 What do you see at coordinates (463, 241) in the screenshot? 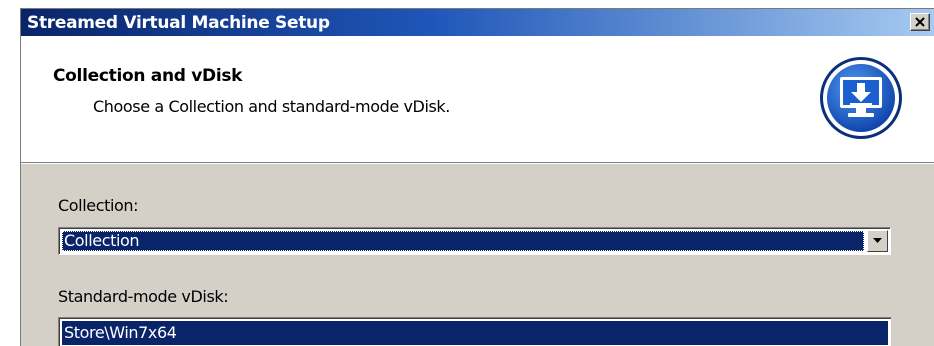
I see `collection-selected-value: Collection` at bounding box center [463, 241].